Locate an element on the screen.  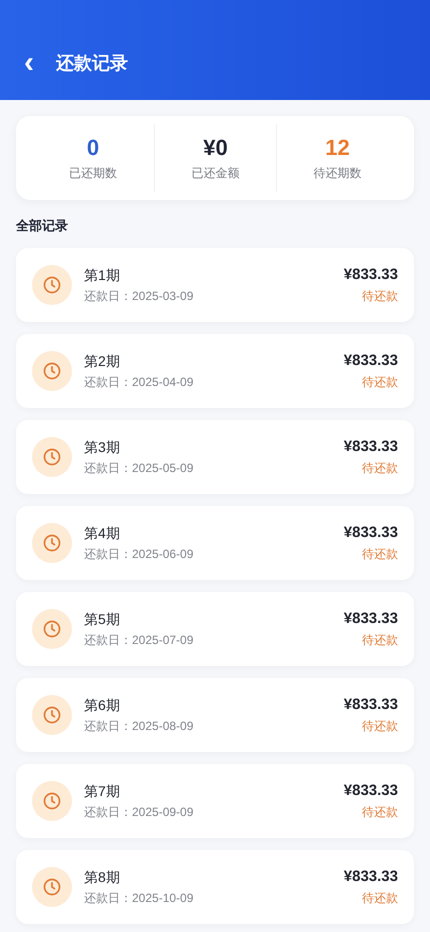
period-label: 第3期 is located at coordinates (102, 447).